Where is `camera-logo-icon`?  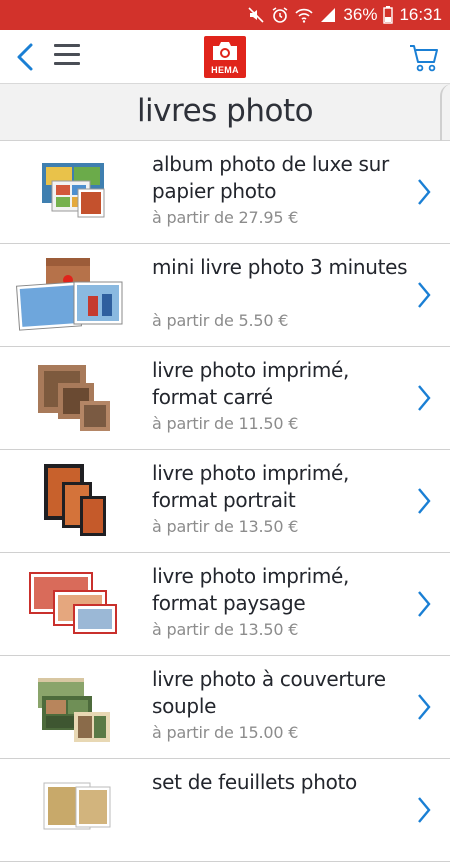 camera-logo-icon is located at coordinates (225, 51).